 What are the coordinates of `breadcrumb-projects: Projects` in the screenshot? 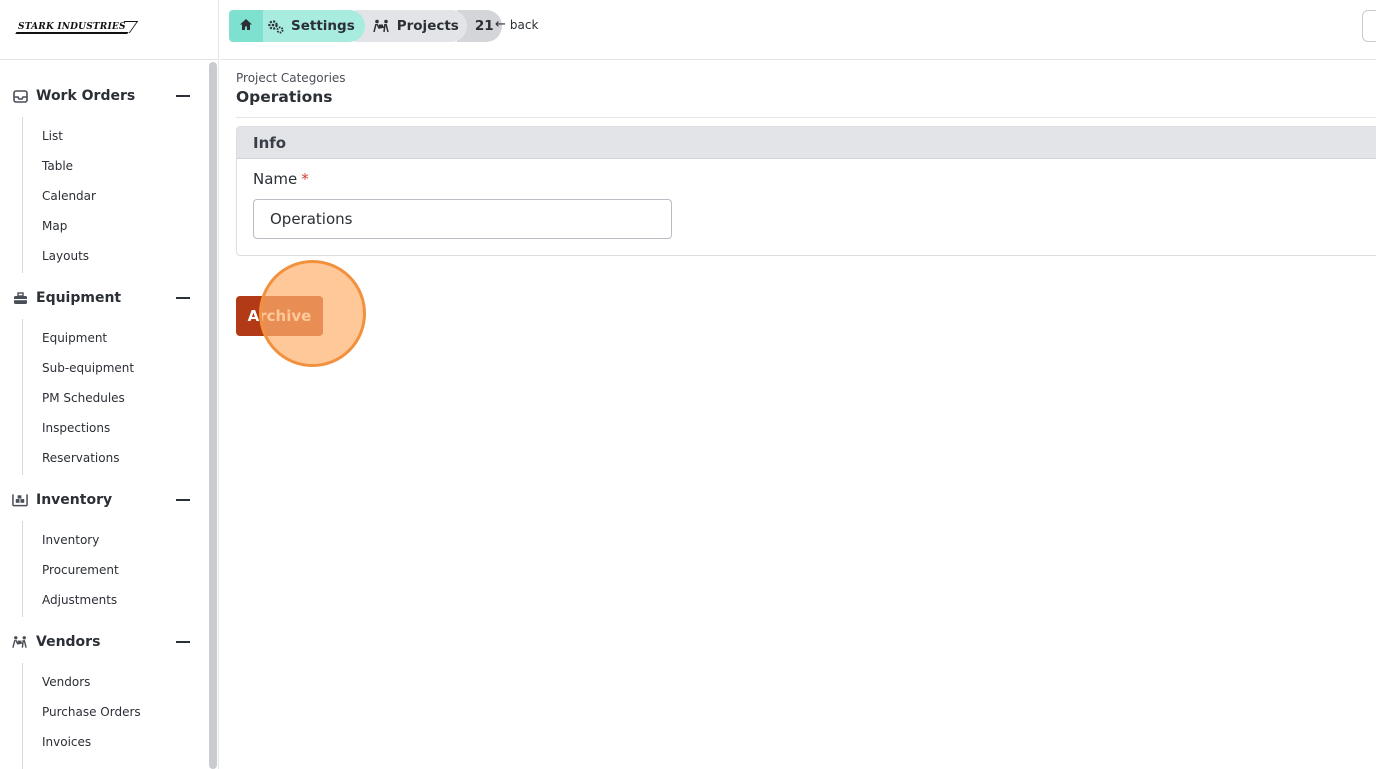 It's located at (410, 26).